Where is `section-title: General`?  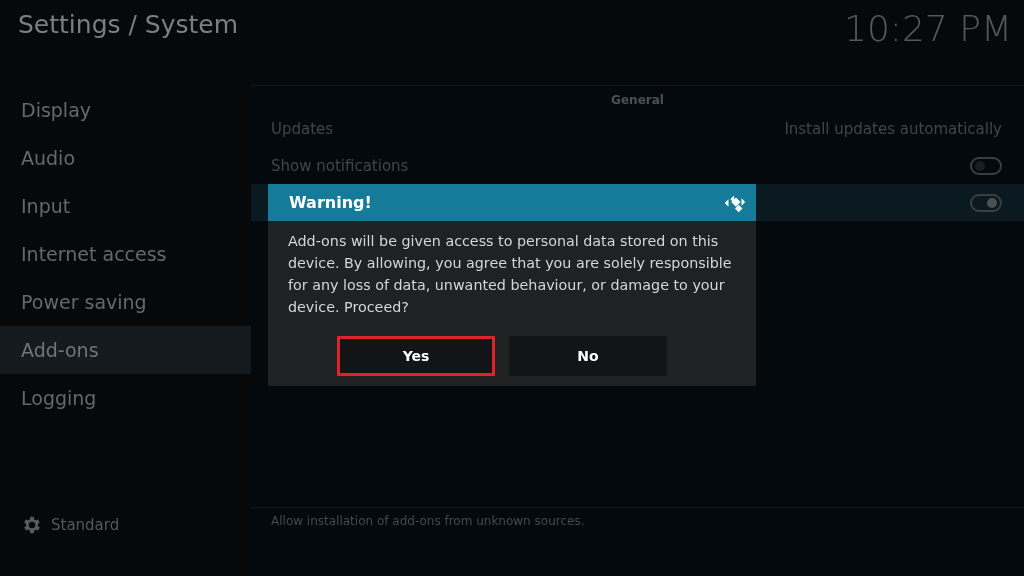
section-title: General is located at coordinates (637, 100).